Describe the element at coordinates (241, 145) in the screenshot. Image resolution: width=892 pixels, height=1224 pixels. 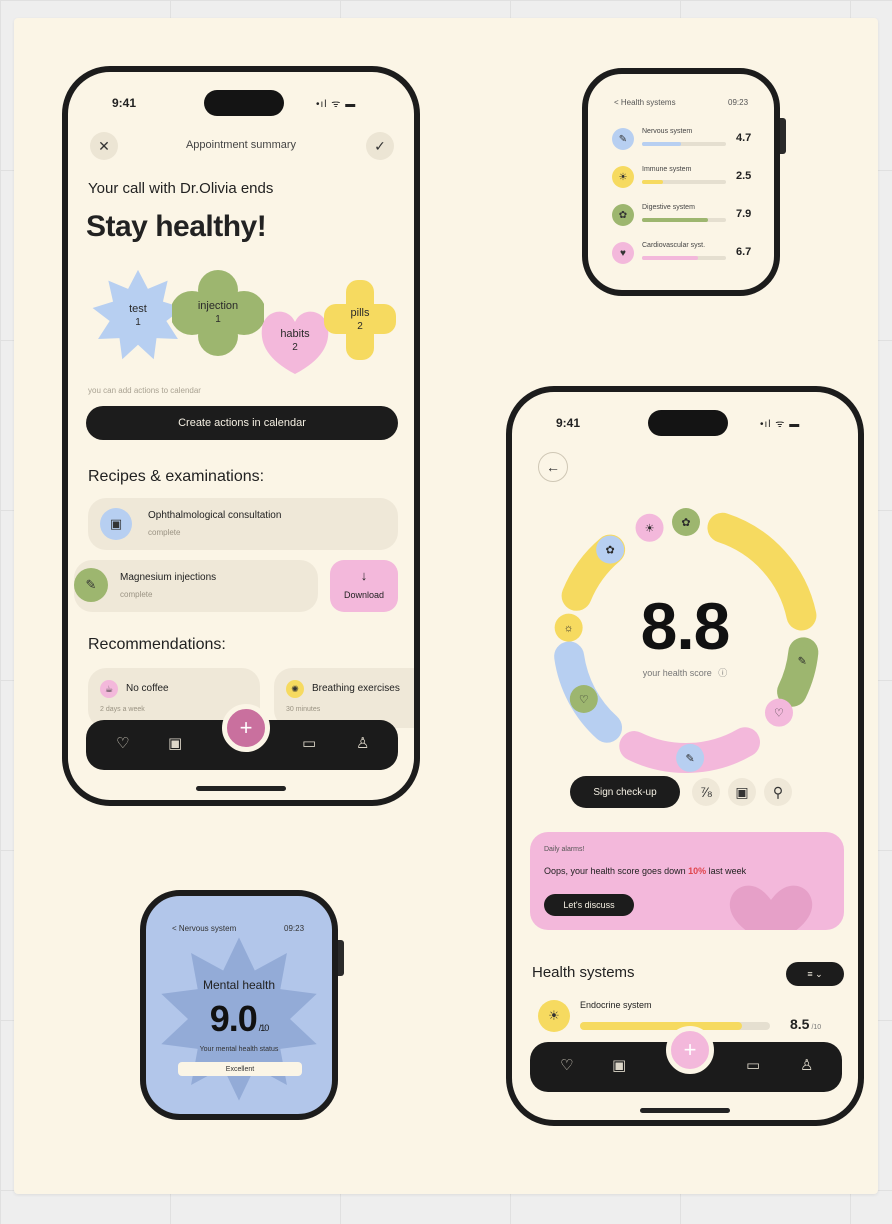
I see `header-title: Appointment summary` at that location.